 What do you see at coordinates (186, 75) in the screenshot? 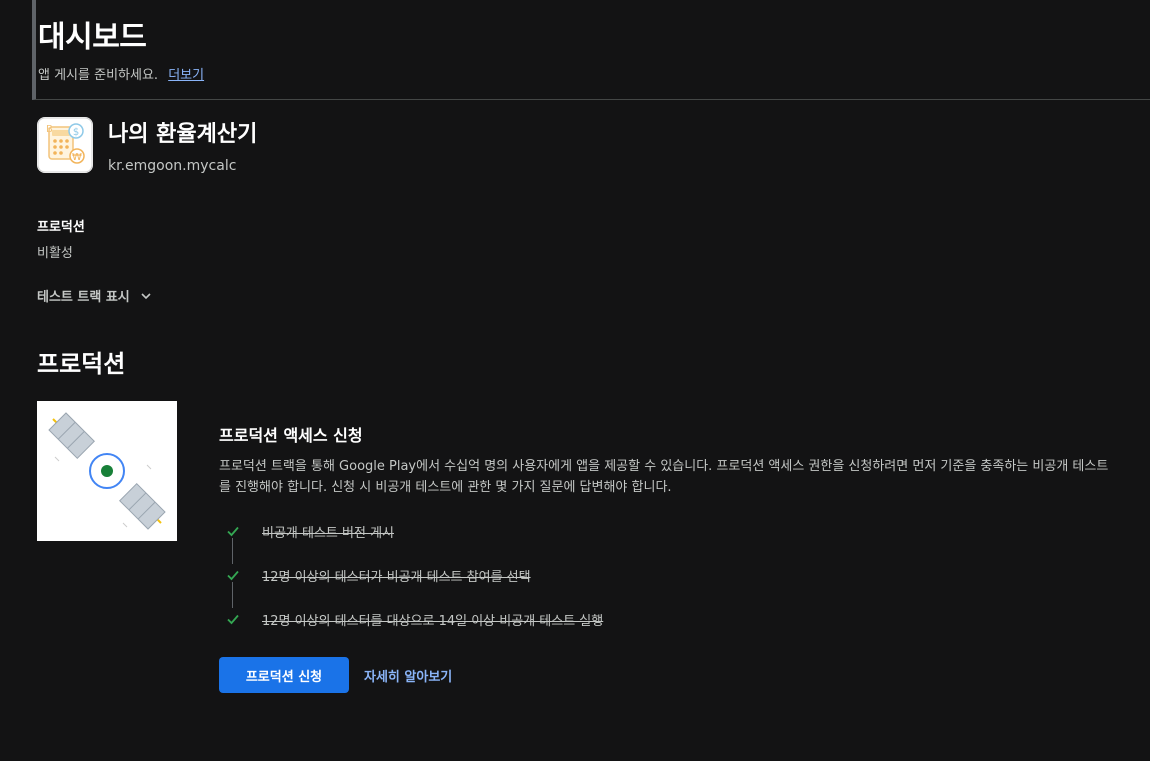
I see `more-link: 더보기` at bounding box center [186, 75].